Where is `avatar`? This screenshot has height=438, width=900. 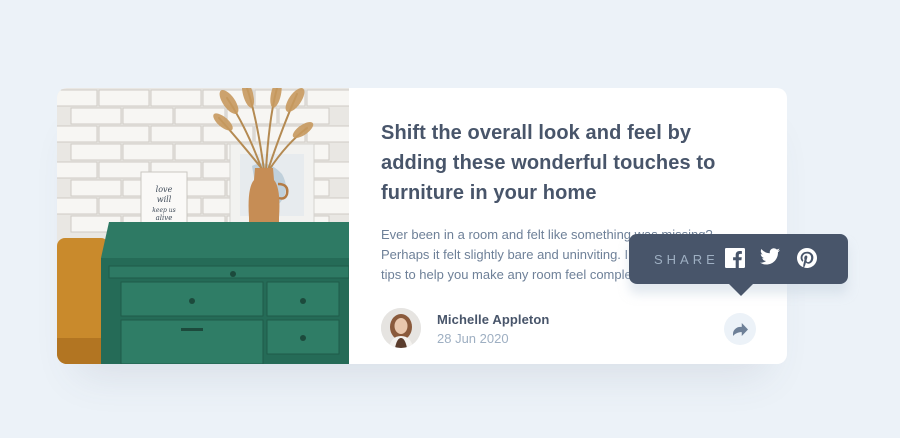
avatar is located at coordinates (401, 328).